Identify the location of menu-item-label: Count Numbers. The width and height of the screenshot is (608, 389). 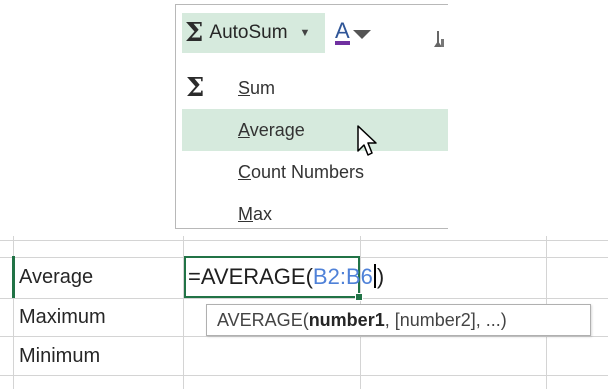
(301, 171).